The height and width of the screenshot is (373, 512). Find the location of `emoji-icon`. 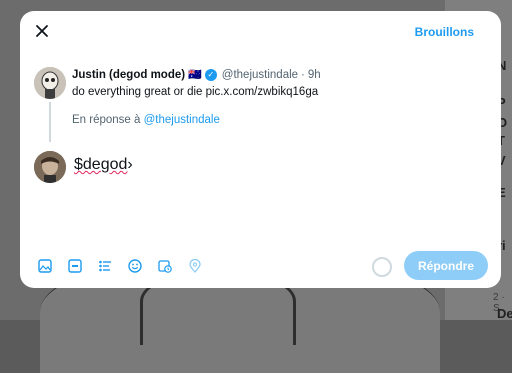

emoji-icon is located at coordinates (135, 266).